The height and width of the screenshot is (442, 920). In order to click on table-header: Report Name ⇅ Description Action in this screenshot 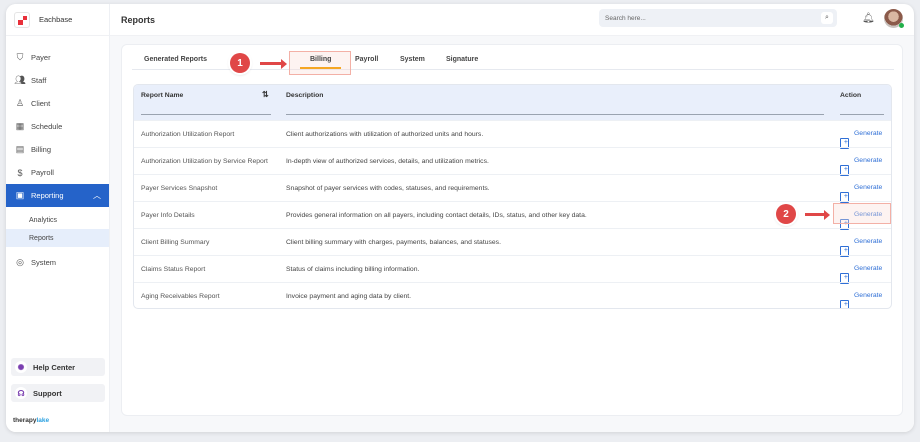, I will do `click(512, 102)`.